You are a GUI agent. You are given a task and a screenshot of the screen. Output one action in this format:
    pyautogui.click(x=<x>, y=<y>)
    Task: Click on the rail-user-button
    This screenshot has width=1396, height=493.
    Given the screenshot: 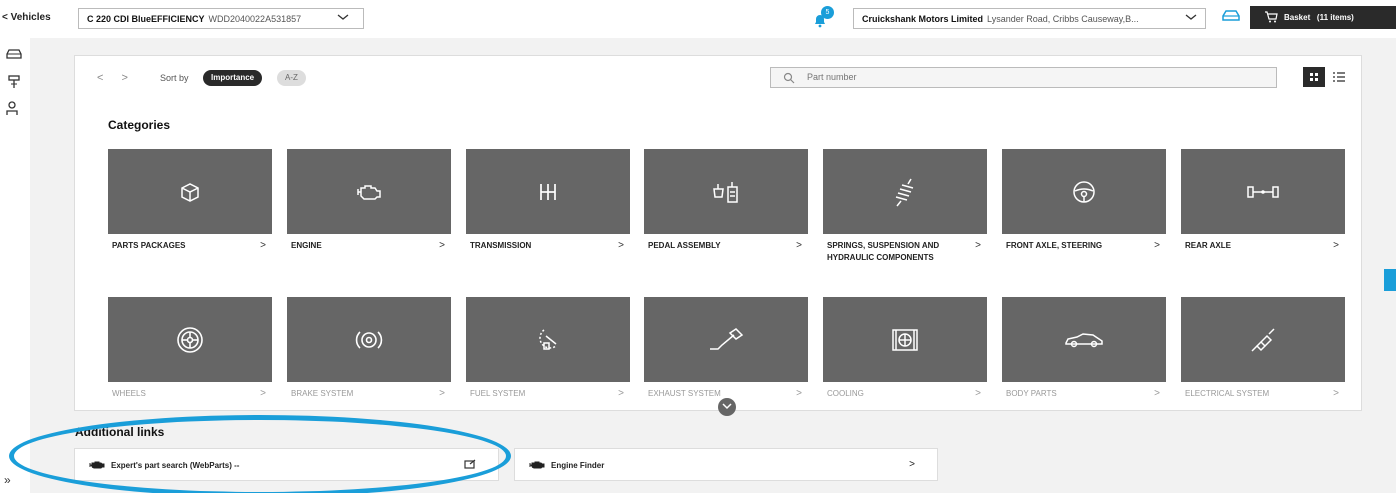 What is the action you would take?
    pyautogui.click(x=14, y=109)
    